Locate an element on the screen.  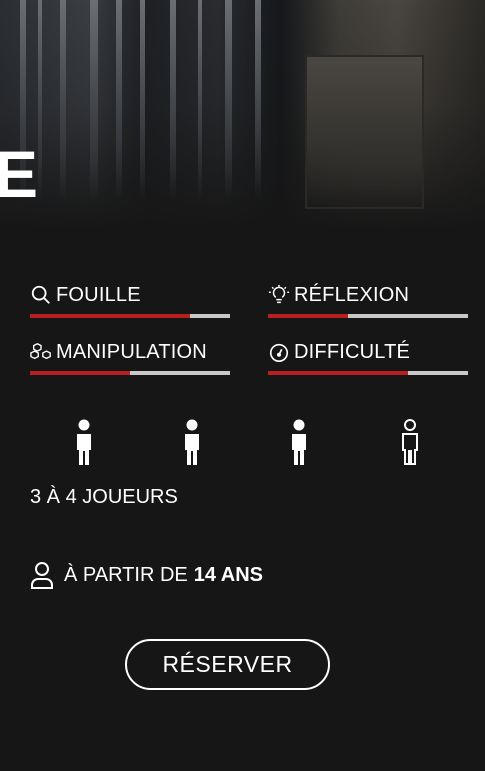
hero-bars is located at coordinates (150, 100).